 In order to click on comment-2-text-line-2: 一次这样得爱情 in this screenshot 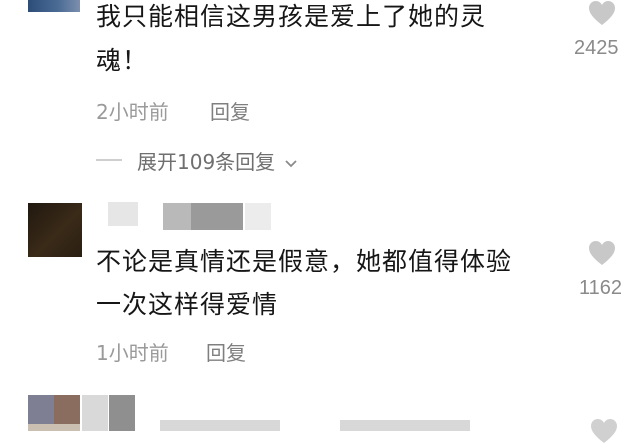, I will do `click(187, 304)`.